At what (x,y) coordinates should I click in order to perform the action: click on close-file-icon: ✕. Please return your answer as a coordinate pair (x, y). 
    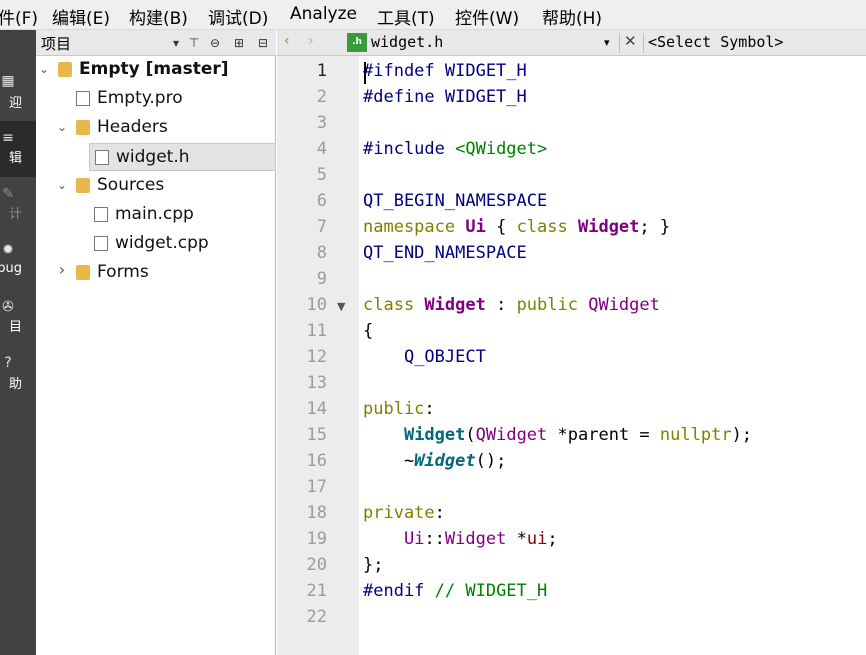
    Looking at the image, I should click on (630, 41).